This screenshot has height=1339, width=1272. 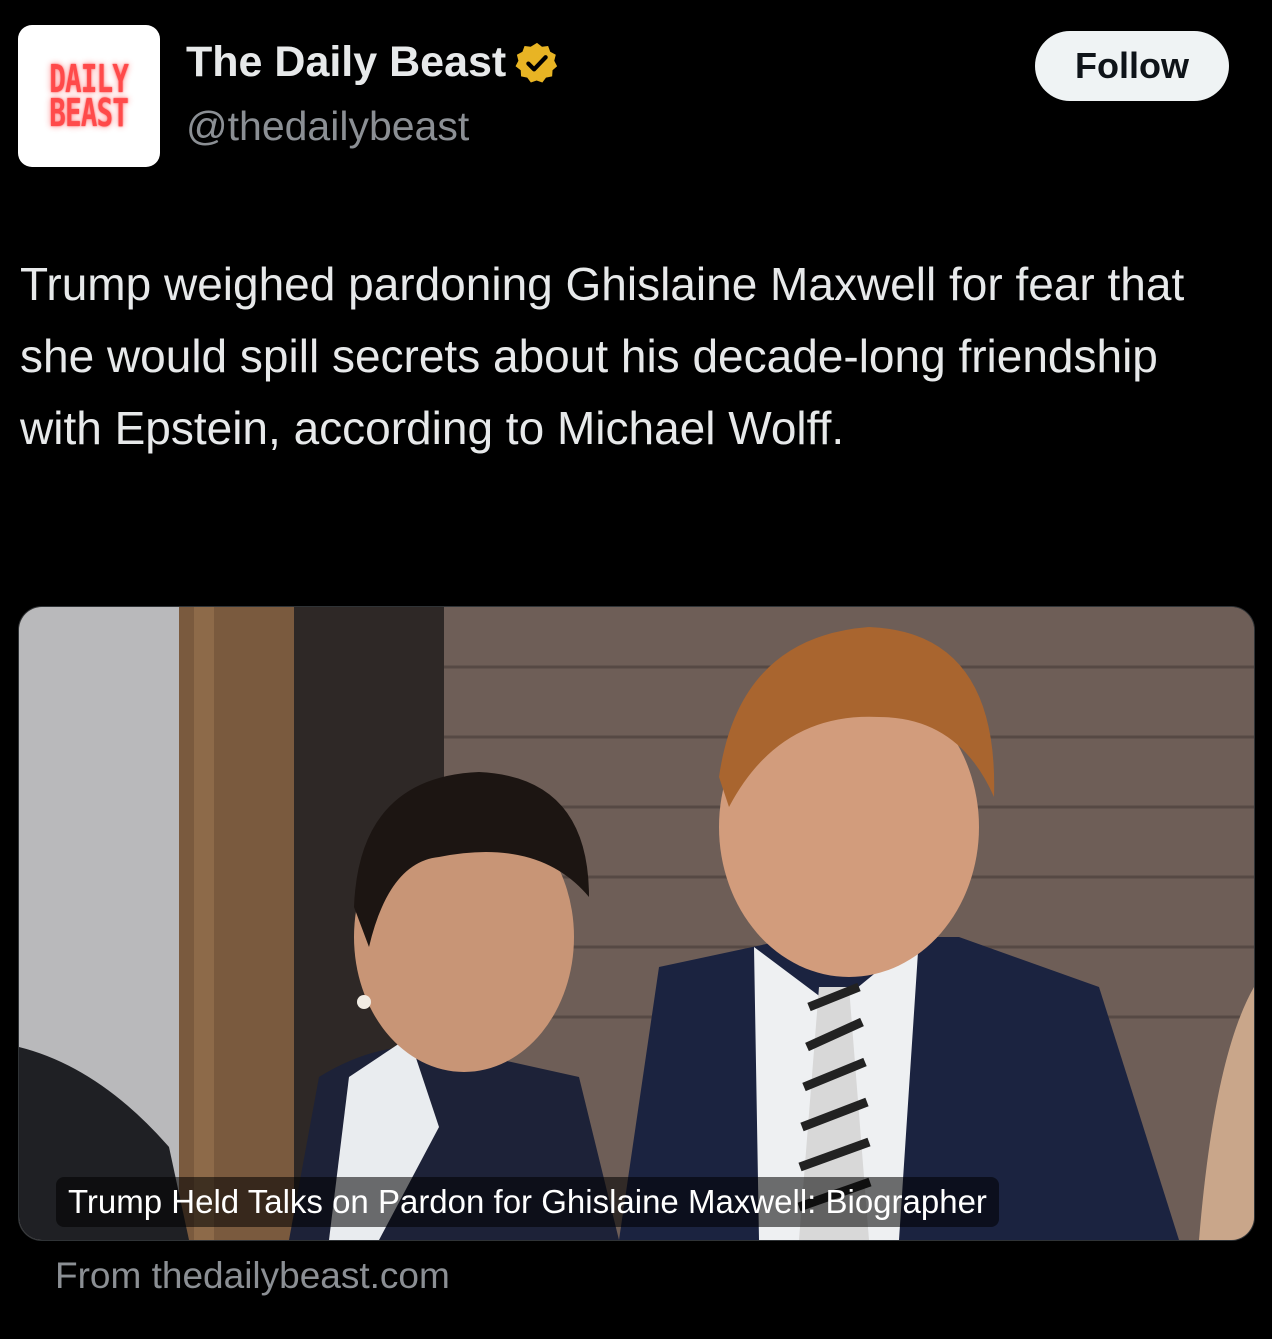 I want to click on avatar: DAILY BEAST, so click(x=89, y=96).